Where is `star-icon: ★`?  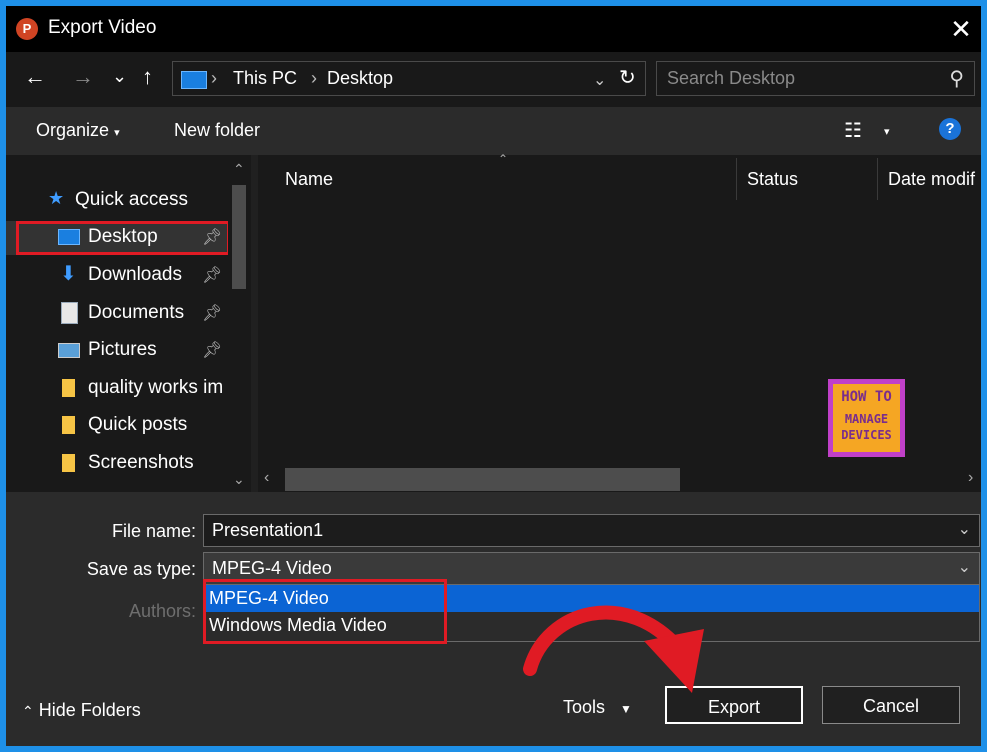 star-icon: ★ is located at coordinates (56, 198).